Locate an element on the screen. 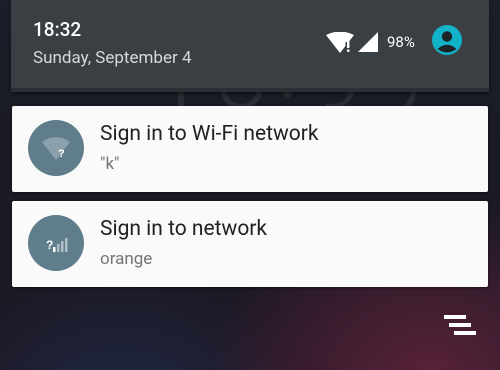  notification-subtitle: "k" is located at coordinates (110, 164).